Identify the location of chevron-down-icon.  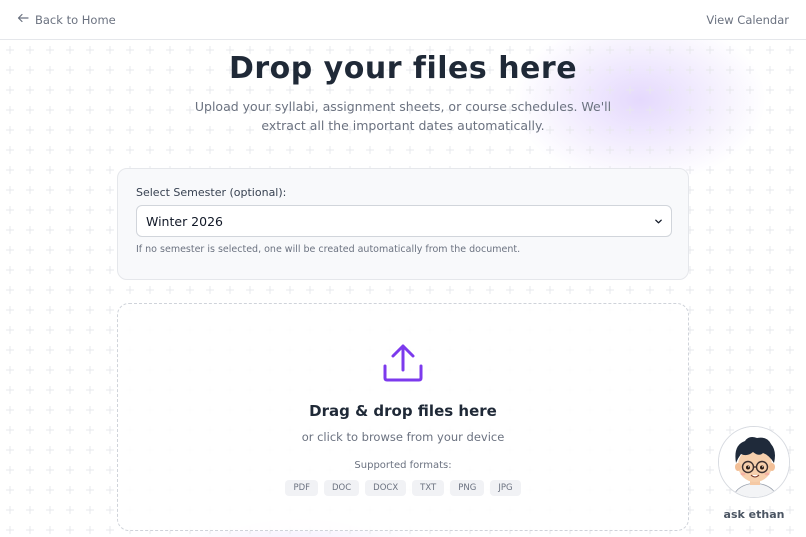
(658, 221).